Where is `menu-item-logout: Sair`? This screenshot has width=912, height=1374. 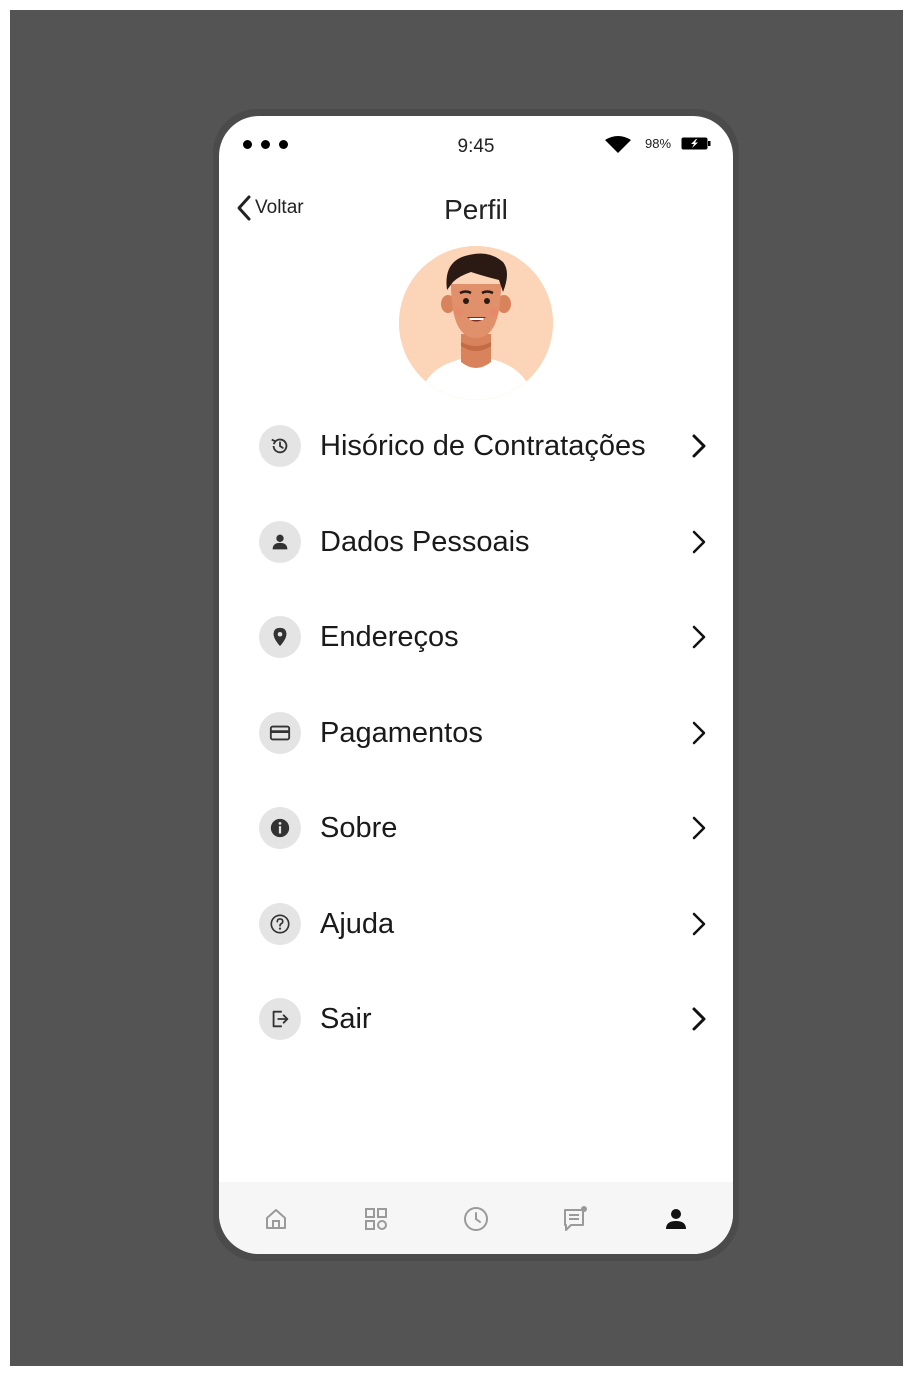
menu-item-logout: Sair is located at coordinates (484, 1019).